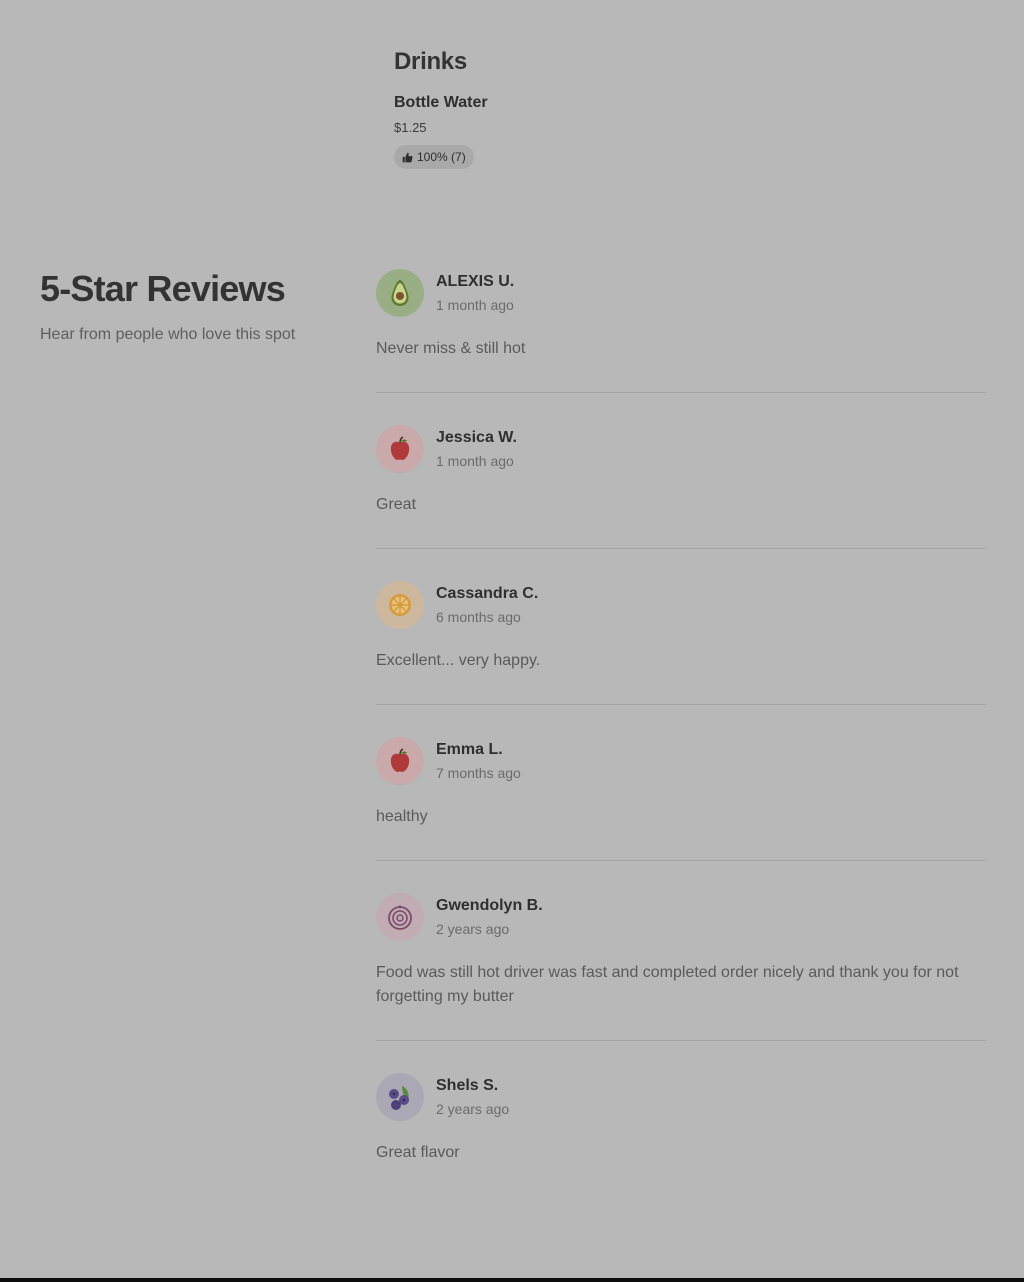 The height and width of the screenshot is (1282, 1024). I want to click on drinks-heading: Drinks, so click(430, 61).